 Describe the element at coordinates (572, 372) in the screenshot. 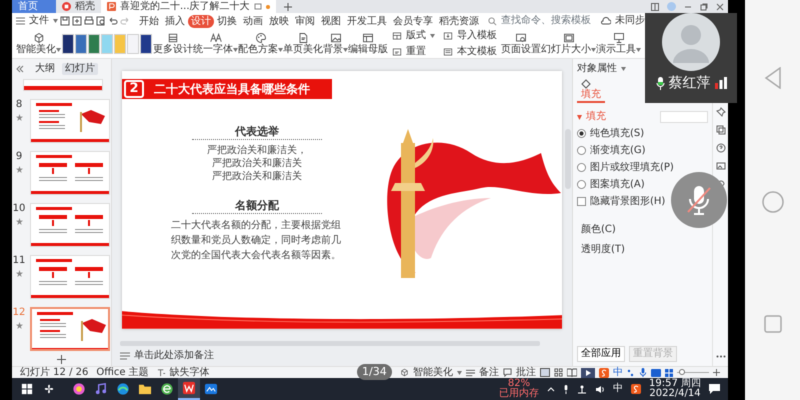

I see `reading-view-icon` at that location.